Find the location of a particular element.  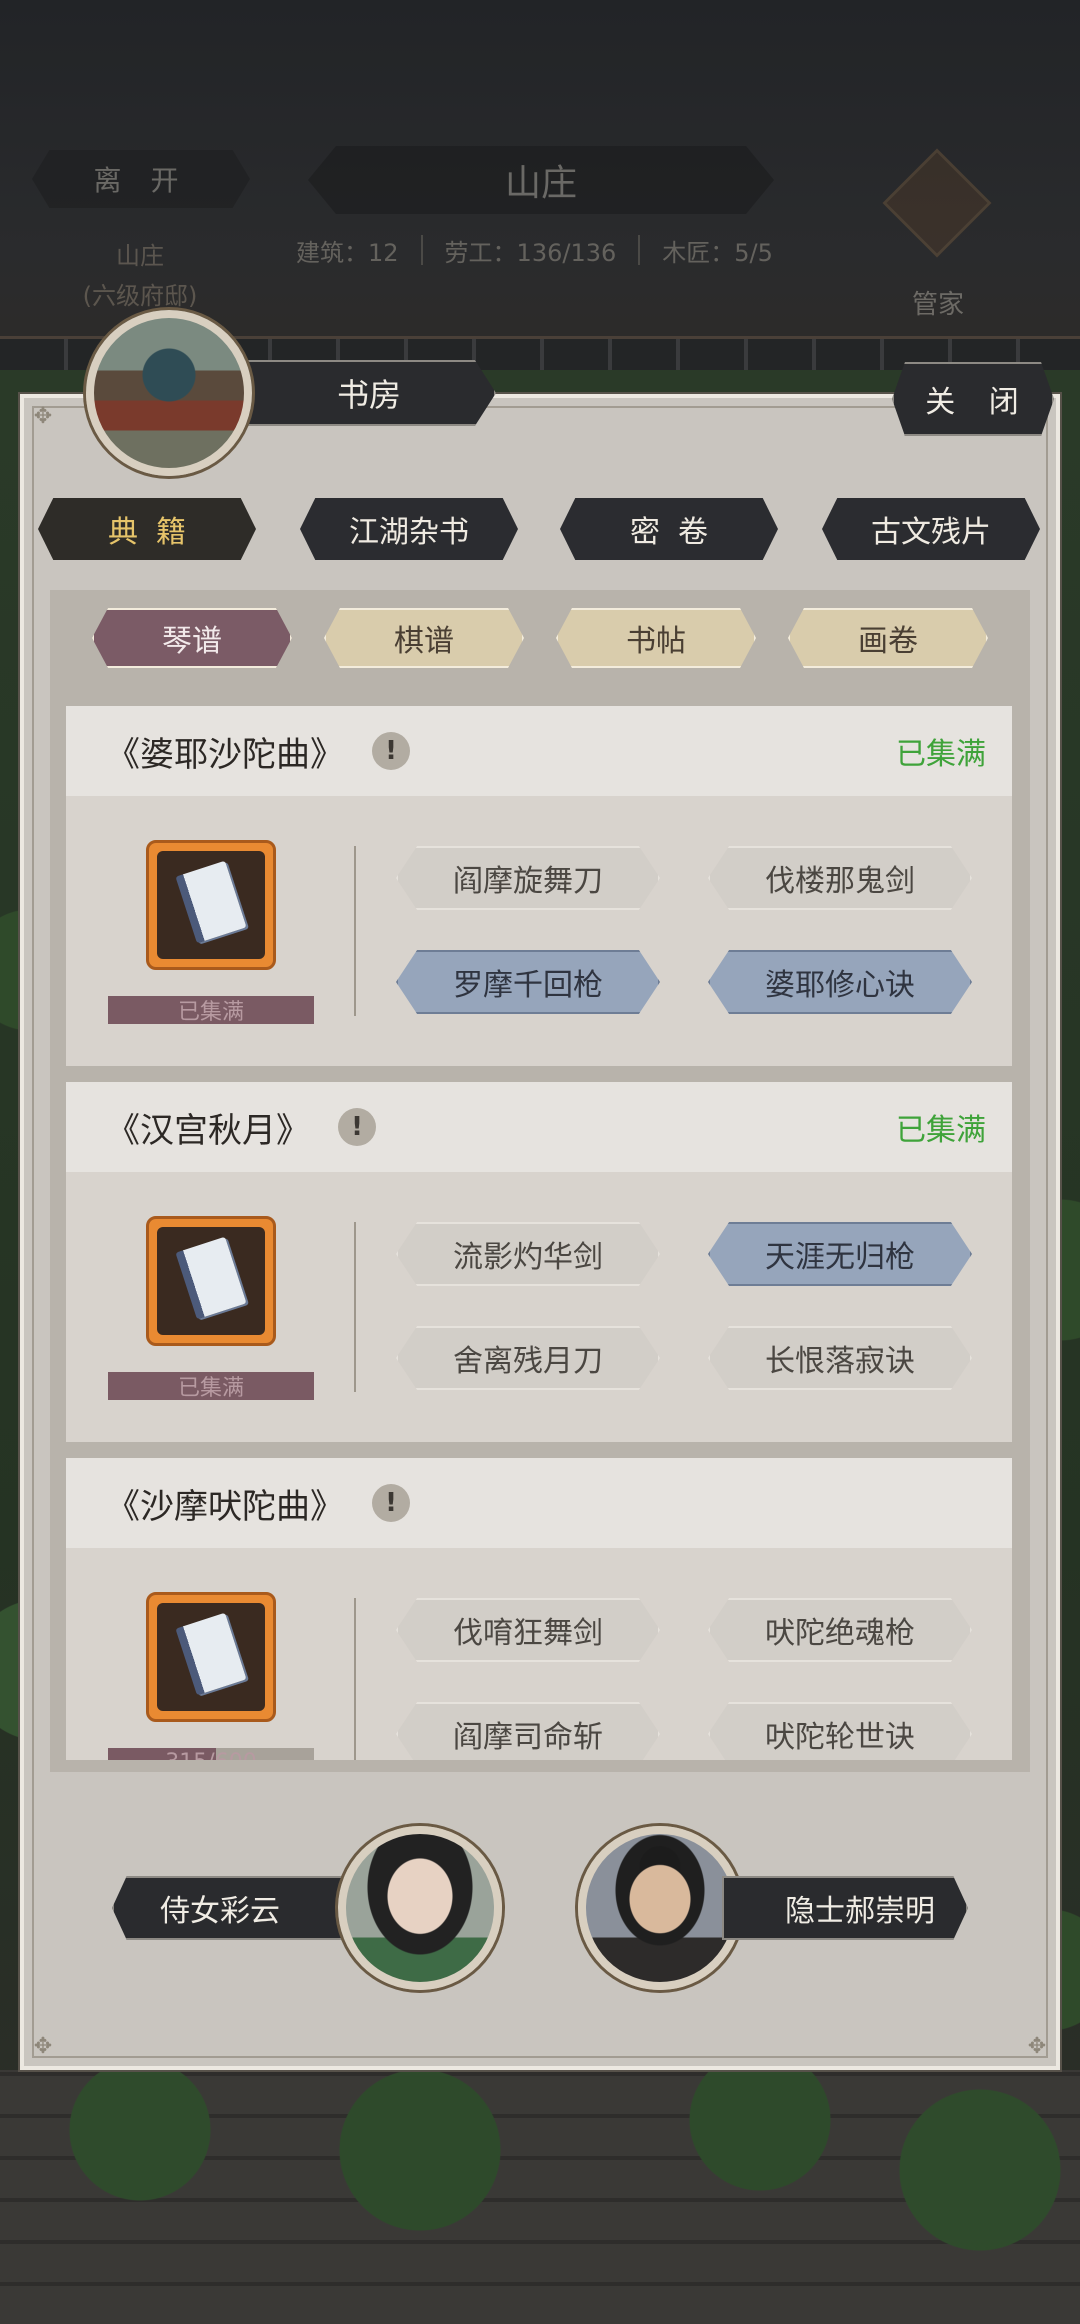

skill-item: 天涯无归枪 is located at coordinates (840, 1254).